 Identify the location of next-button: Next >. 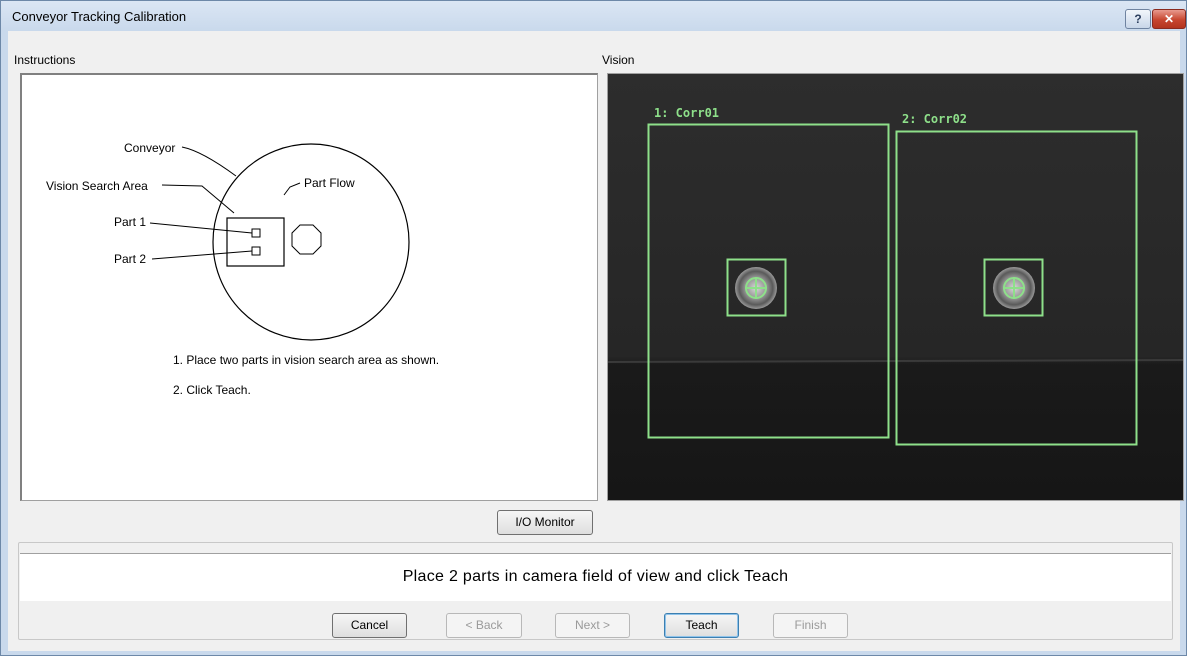
(592, 625).